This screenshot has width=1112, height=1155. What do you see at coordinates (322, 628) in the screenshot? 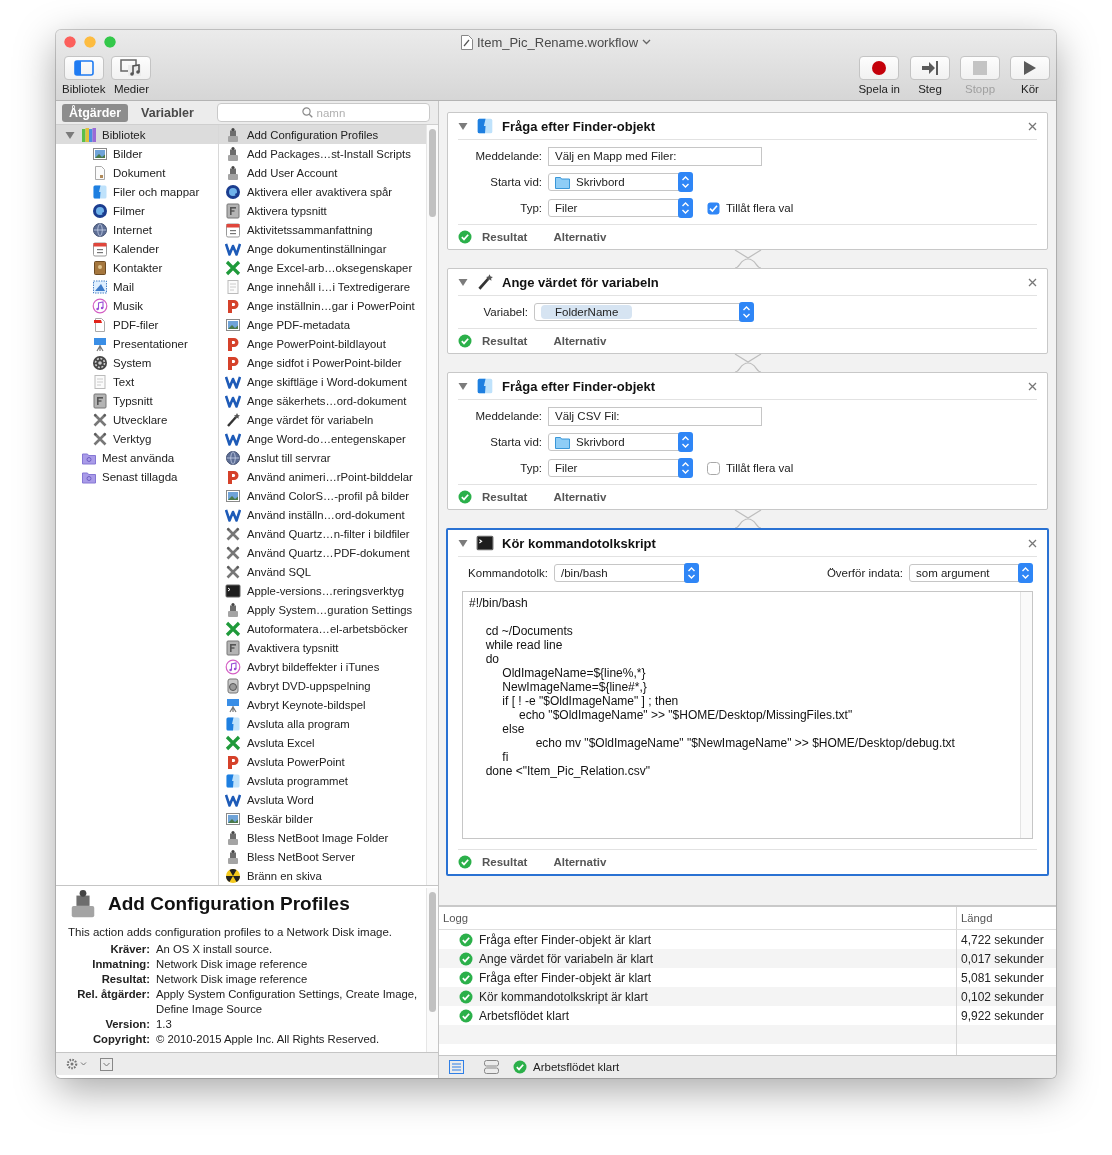
I see `action-item: Autoformatera…el-arbetsböcker` at bounding box center [322, 628].